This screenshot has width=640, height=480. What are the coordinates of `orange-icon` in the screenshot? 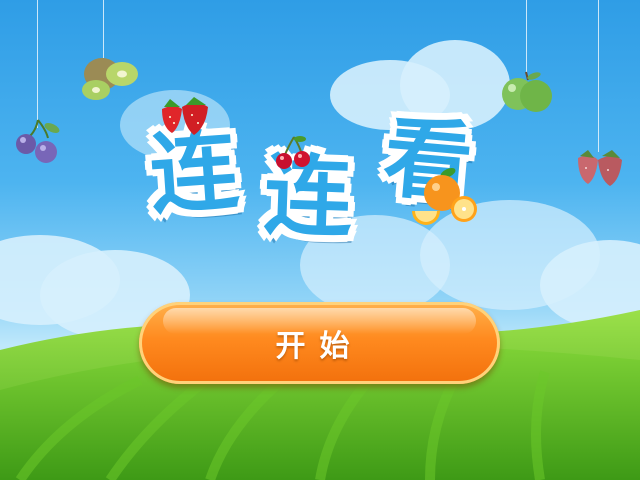 It's located at (444, 196).